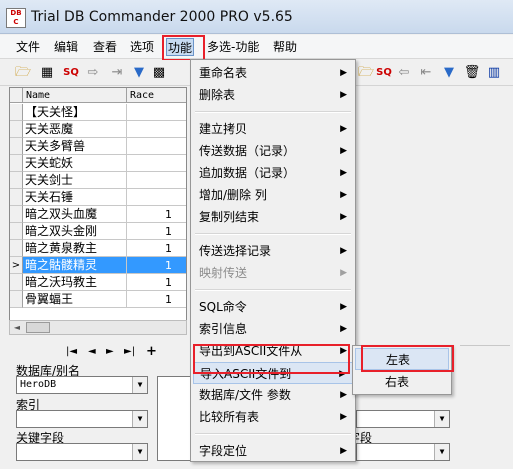 Image resolution: width=513 pixels, height=469 pixels. I want to click on menu-item-6: 增加/删除 列 ▶, so click(273, 195).